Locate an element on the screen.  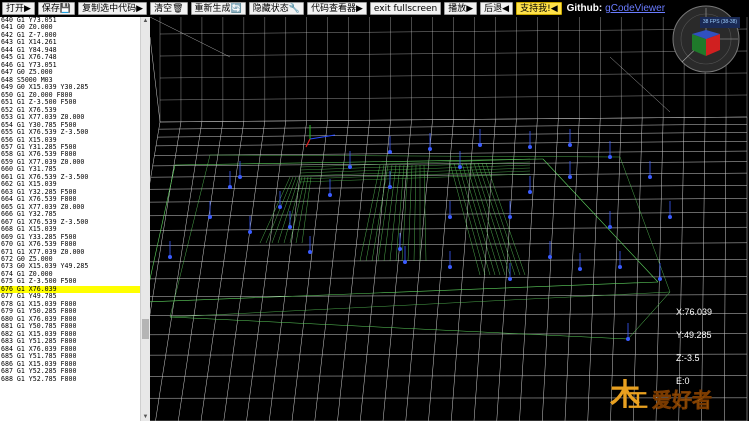
gcode-line: 671 G1 X77.039 Z0.000 is located at coordinates (70, 252).